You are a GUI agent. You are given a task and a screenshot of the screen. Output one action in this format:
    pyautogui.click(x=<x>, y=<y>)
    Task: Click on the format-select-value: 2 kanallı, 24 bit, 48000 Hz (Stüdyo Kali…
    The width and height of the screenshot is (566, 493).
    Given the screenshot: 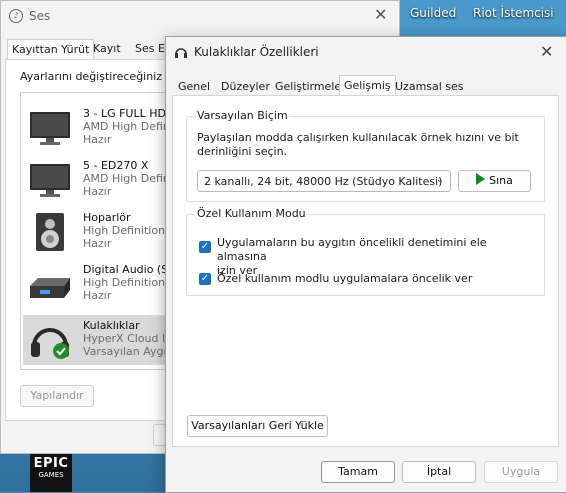 What is the action you would take?
    pyautogui.click(x=323, y=181)
    